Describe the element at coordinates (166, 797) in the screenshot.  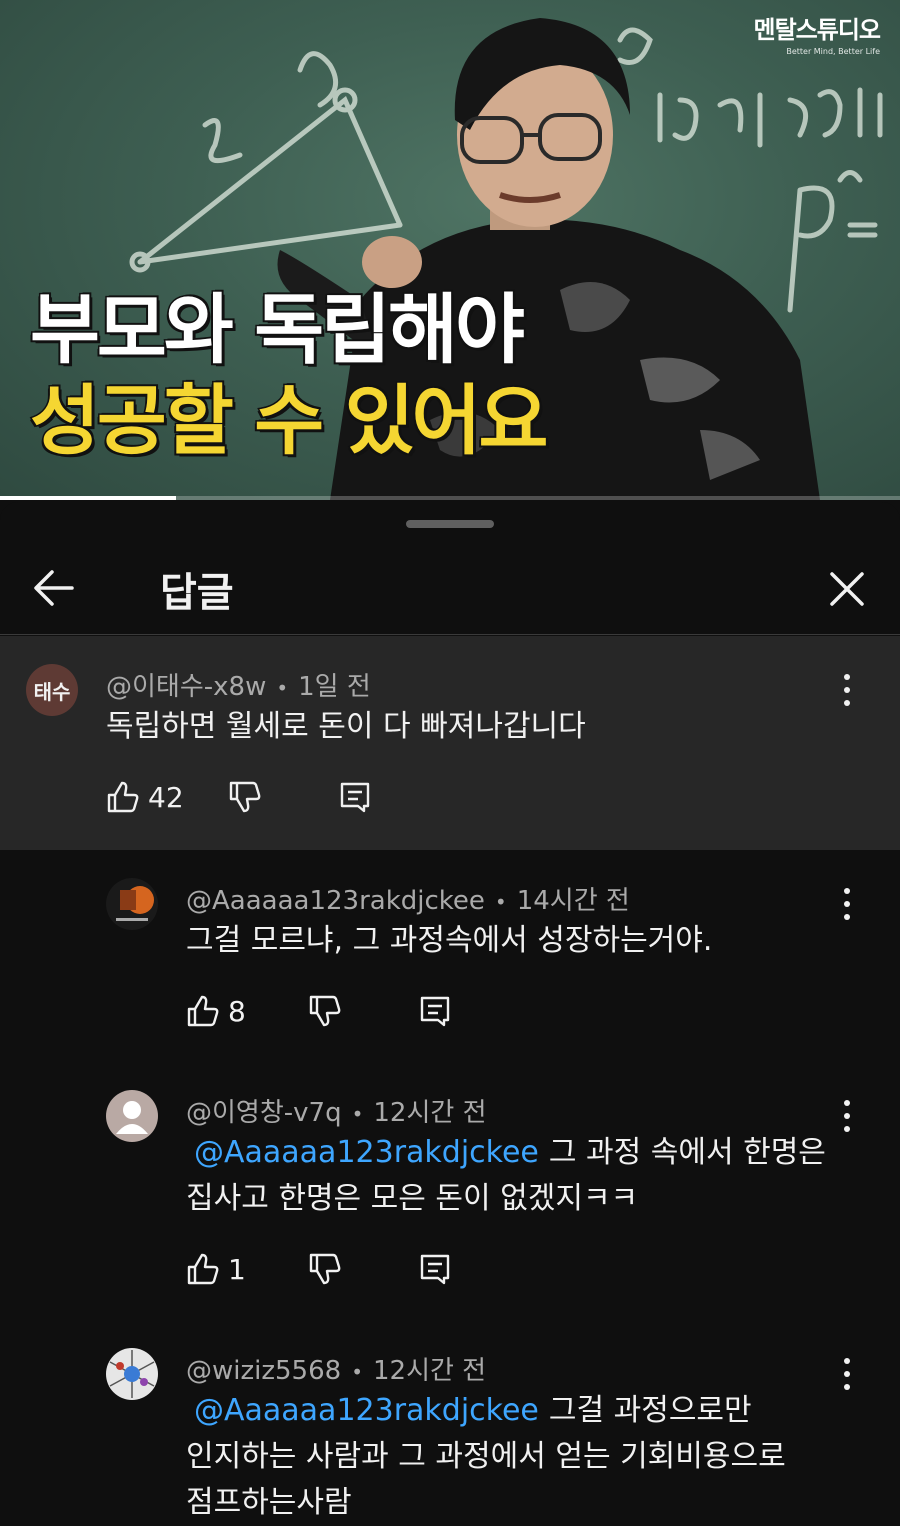
I see `like-count: 42` at that location.